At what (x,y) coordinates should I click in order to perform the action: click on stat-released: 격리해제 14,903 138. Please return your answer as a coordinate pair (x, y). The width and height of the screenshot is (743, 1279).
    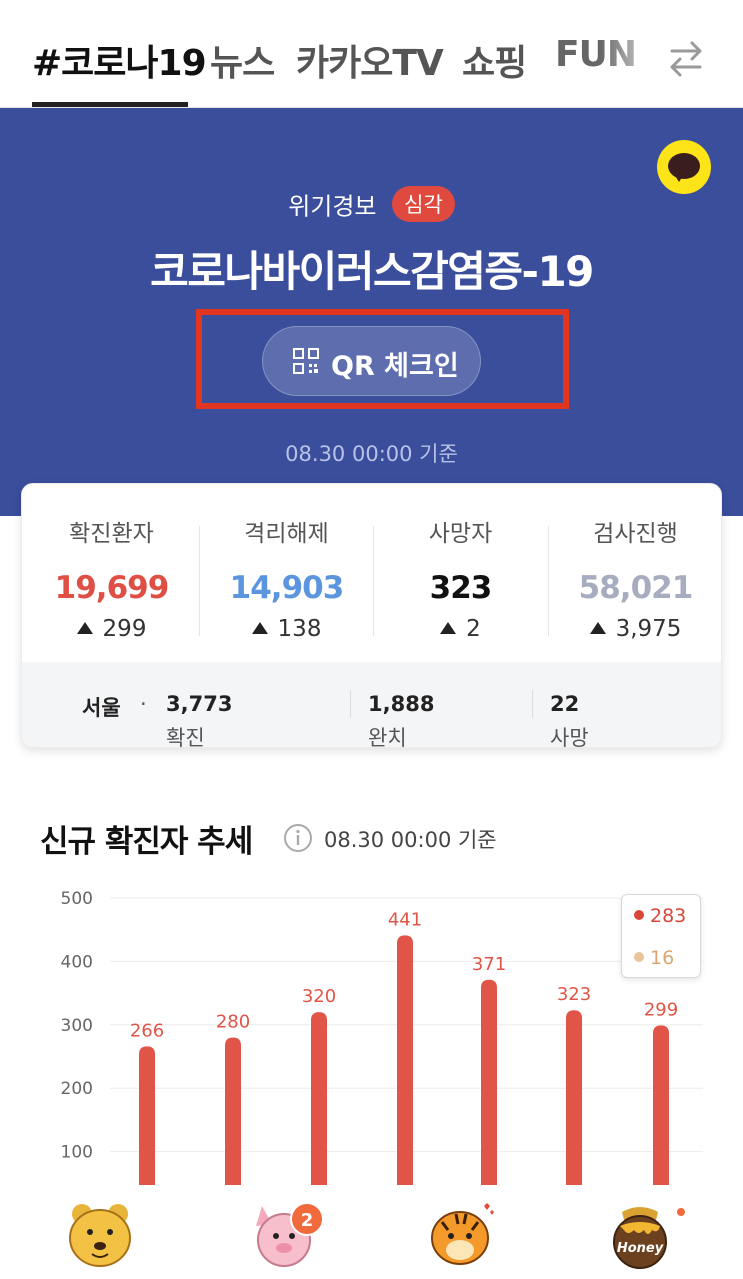
    Looking at the image, I should click on (286, 578).